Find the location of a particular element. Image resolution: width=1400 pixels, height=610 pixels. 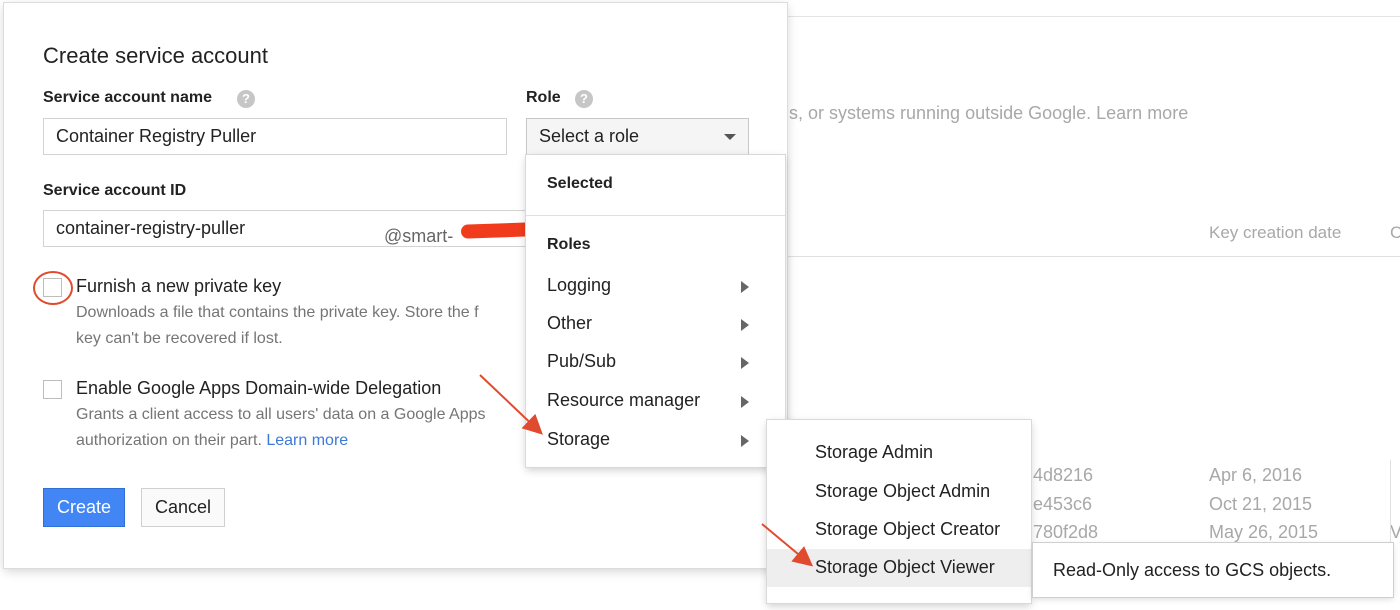

key-id: 780f2d8 is located at coordinates (1066, 532).